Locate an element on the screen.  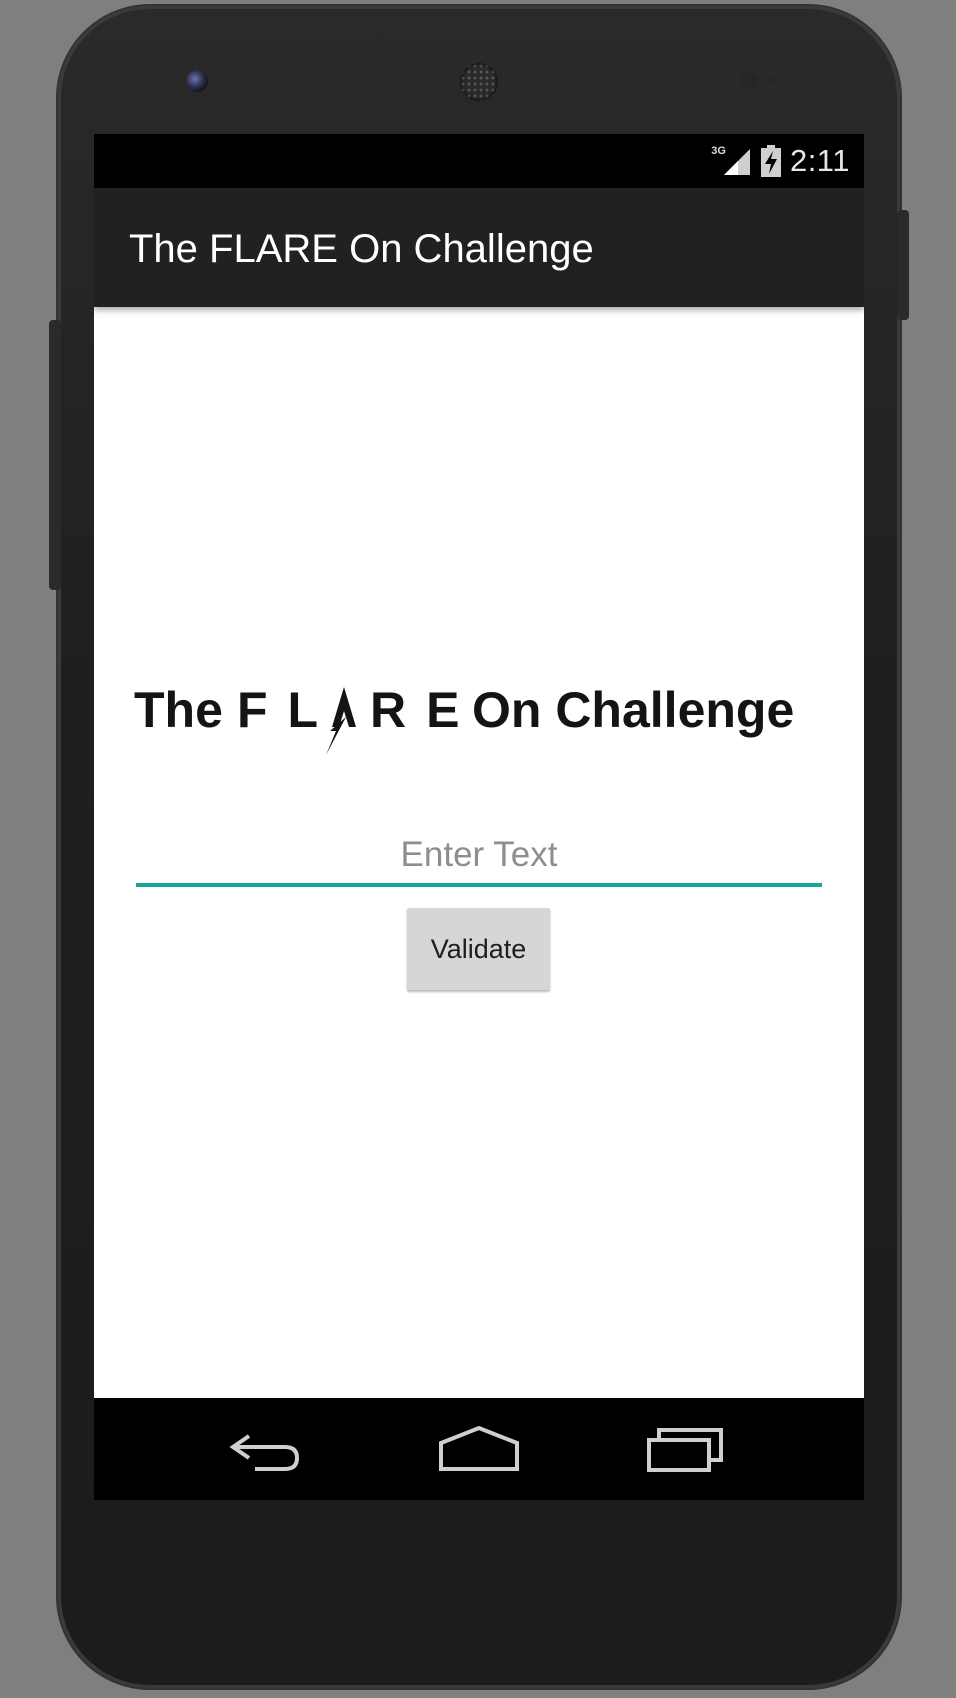
back-button is located at coordinates (265, 1449).